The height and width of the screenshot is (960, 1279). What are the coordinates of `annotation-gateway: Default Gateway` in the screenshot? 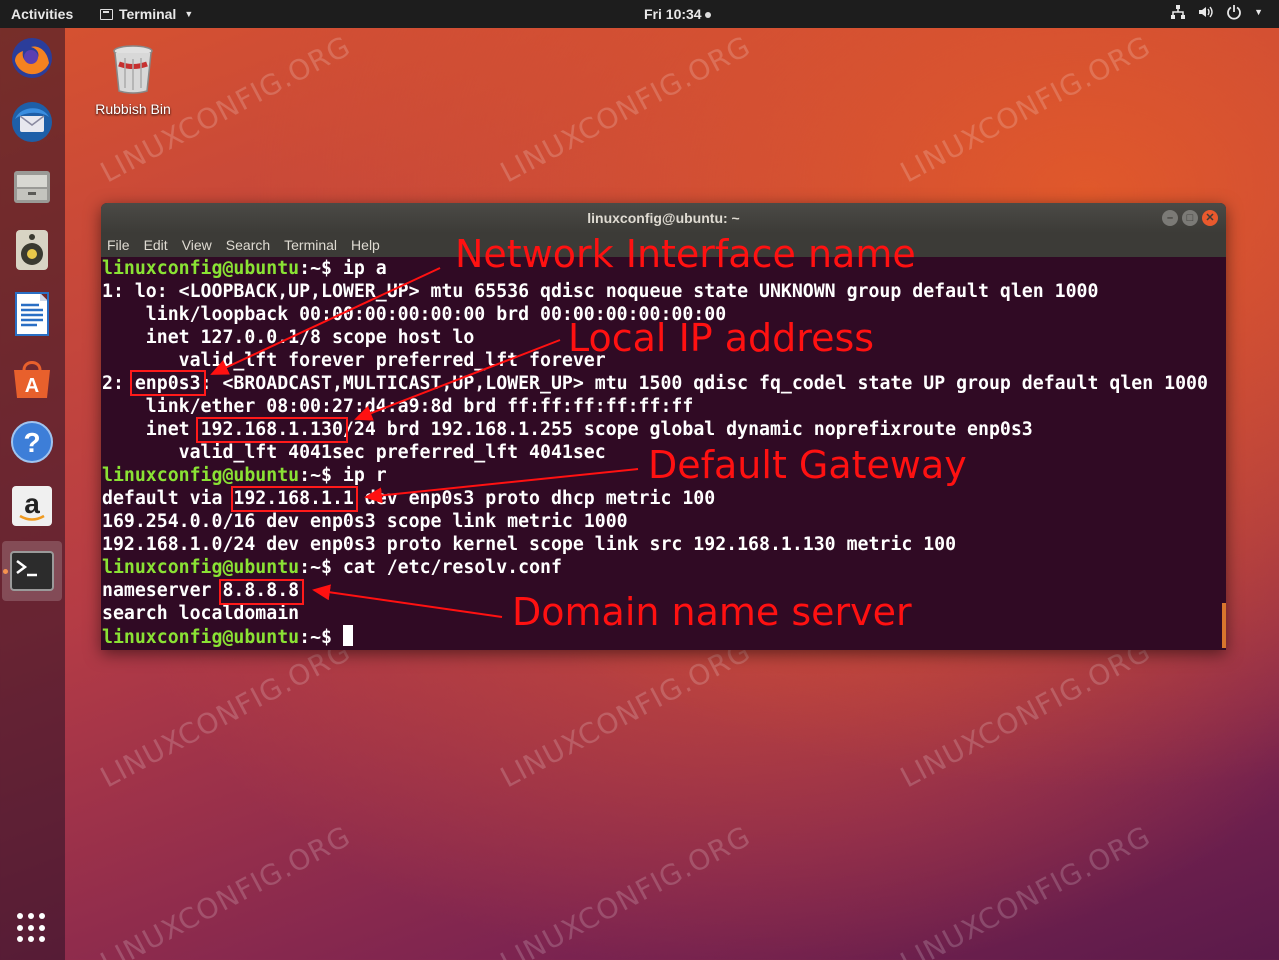 It's located at (807, 465).